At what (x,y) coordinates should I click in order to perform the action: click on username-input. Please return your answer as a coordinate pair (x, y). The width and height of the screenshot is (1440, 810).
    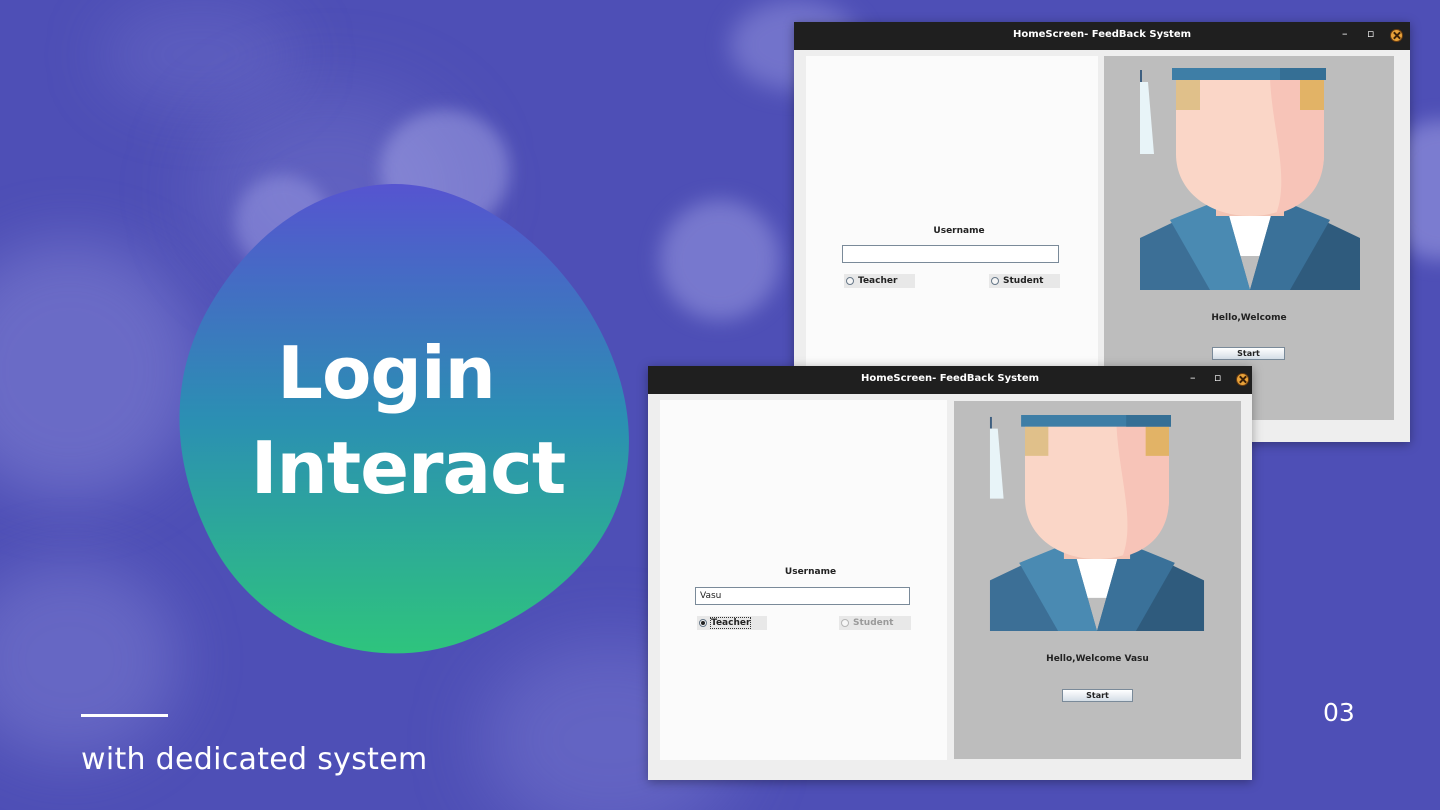
    Looking at the image, I should click on (950, 254).